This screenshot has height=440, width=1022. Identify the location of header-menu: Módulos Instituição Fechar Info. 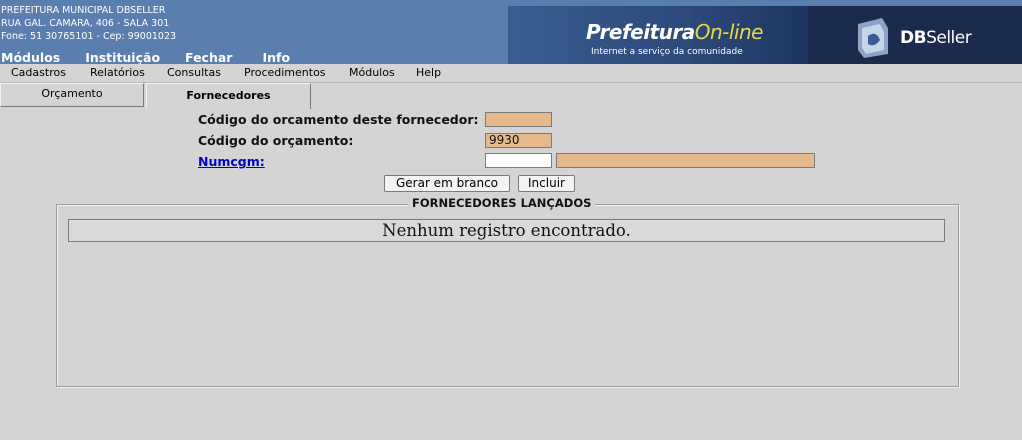
(145, 57).